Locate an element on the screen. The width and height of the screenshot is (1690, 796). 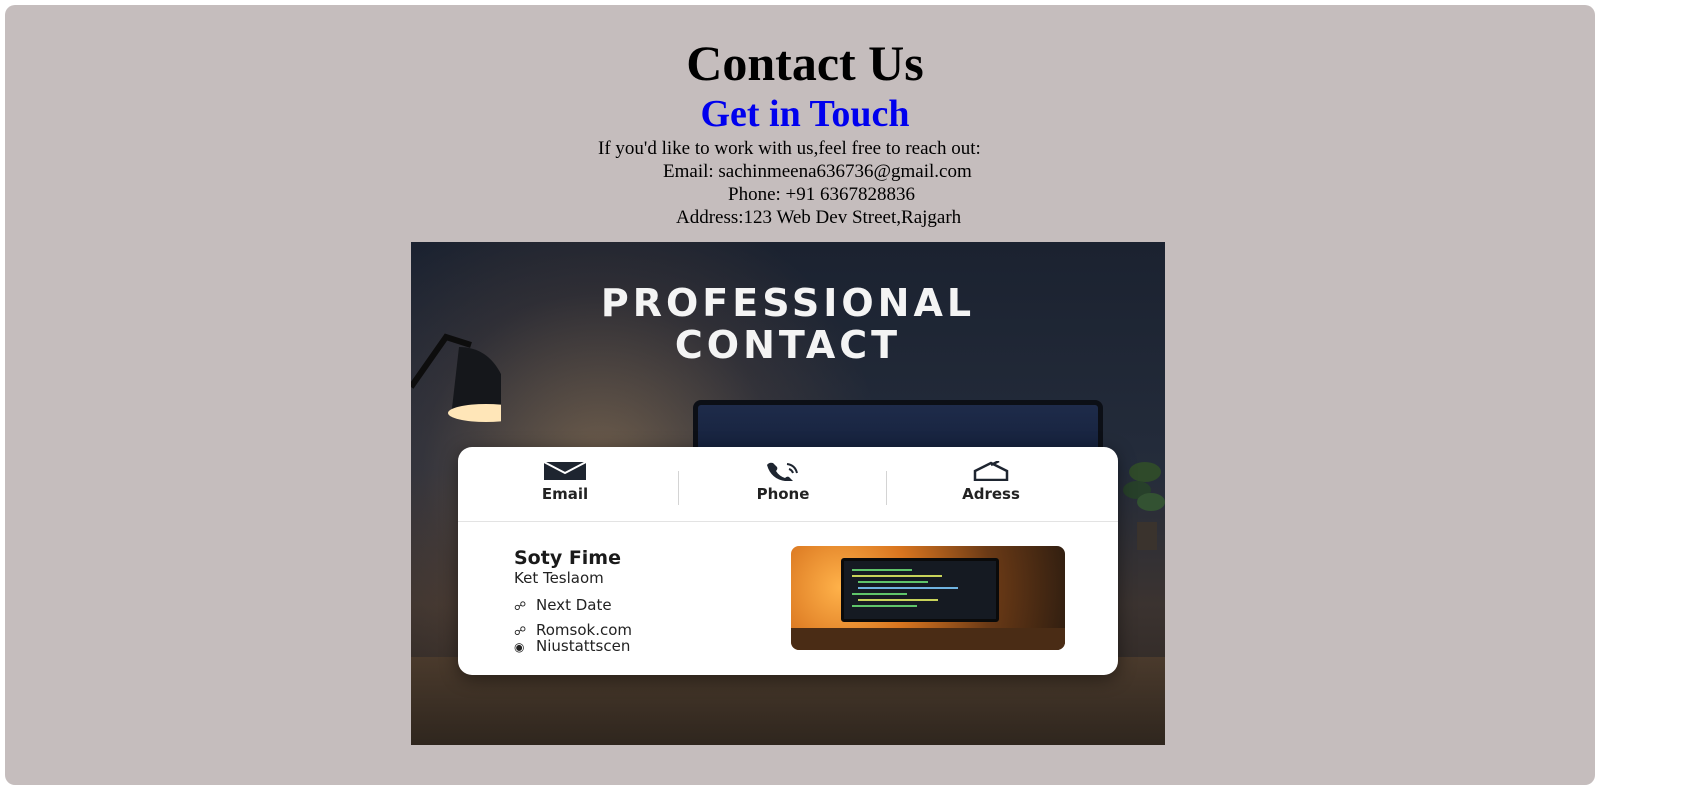
workspace-photo is located at coordinates (928, 598).